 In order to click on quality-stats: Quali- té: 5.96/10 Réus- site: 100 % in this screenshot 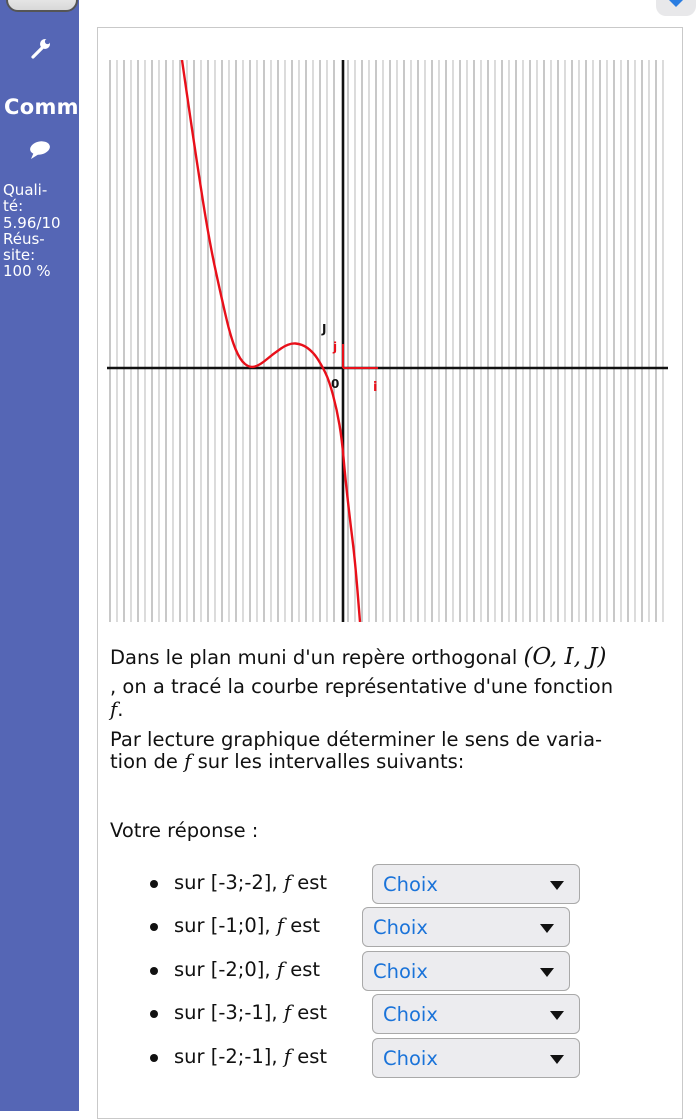, I will do `click(32, 231)`.